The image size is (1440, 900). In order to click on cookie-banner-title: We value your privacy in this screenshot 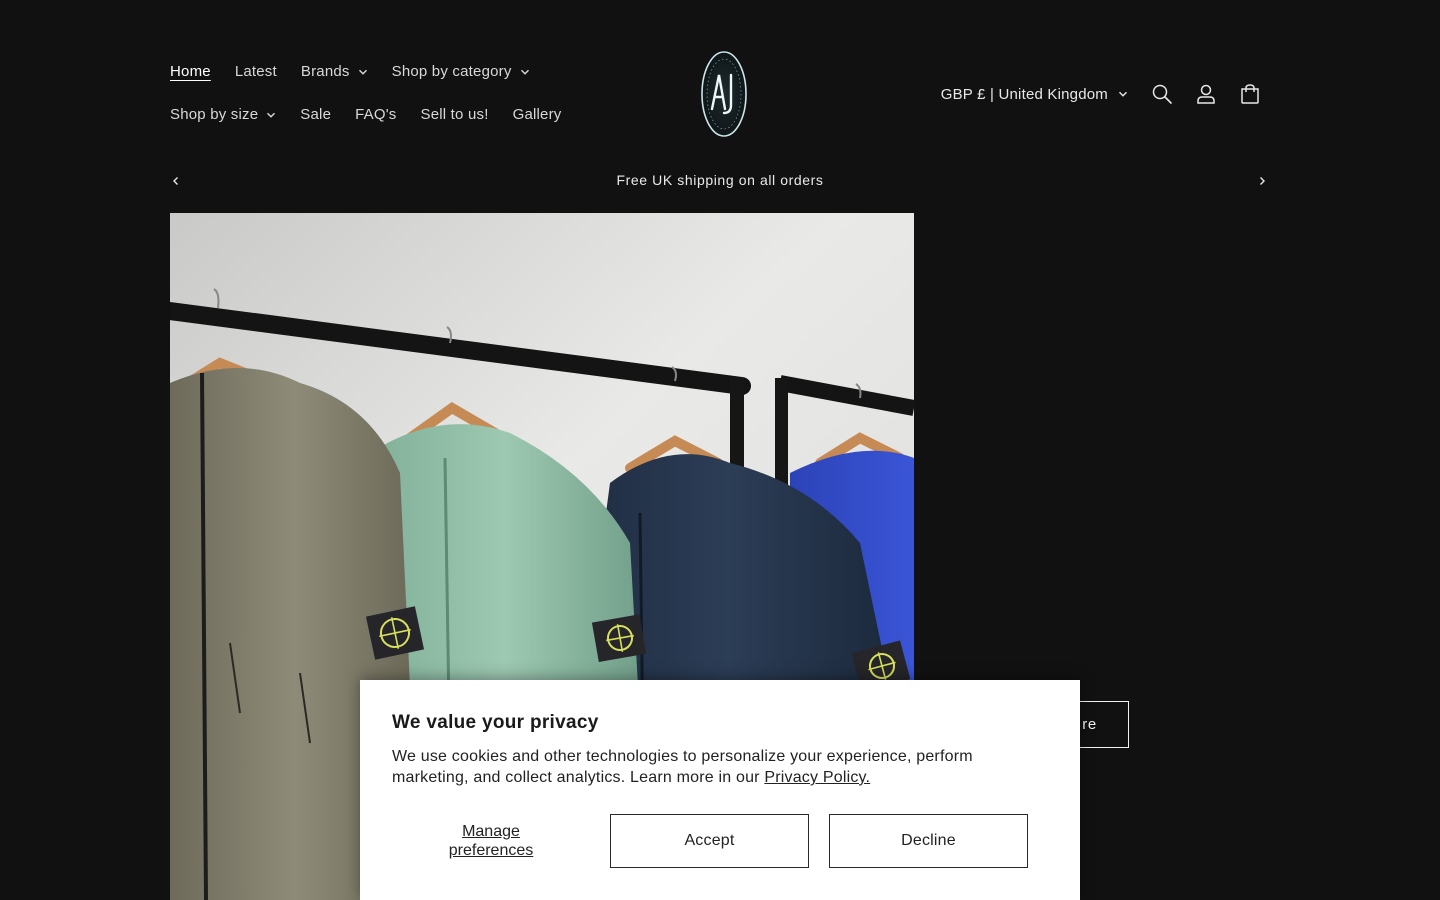, I will do `click(495, 722)`.